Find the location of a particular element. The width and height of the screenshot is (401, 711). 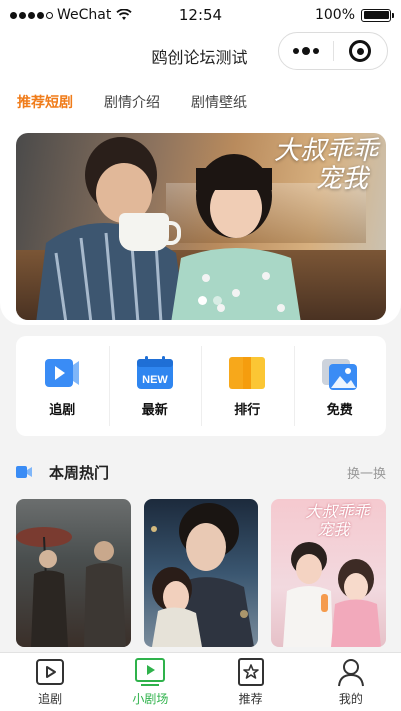

close-mini-program-button is located at coordinates (360, 51).